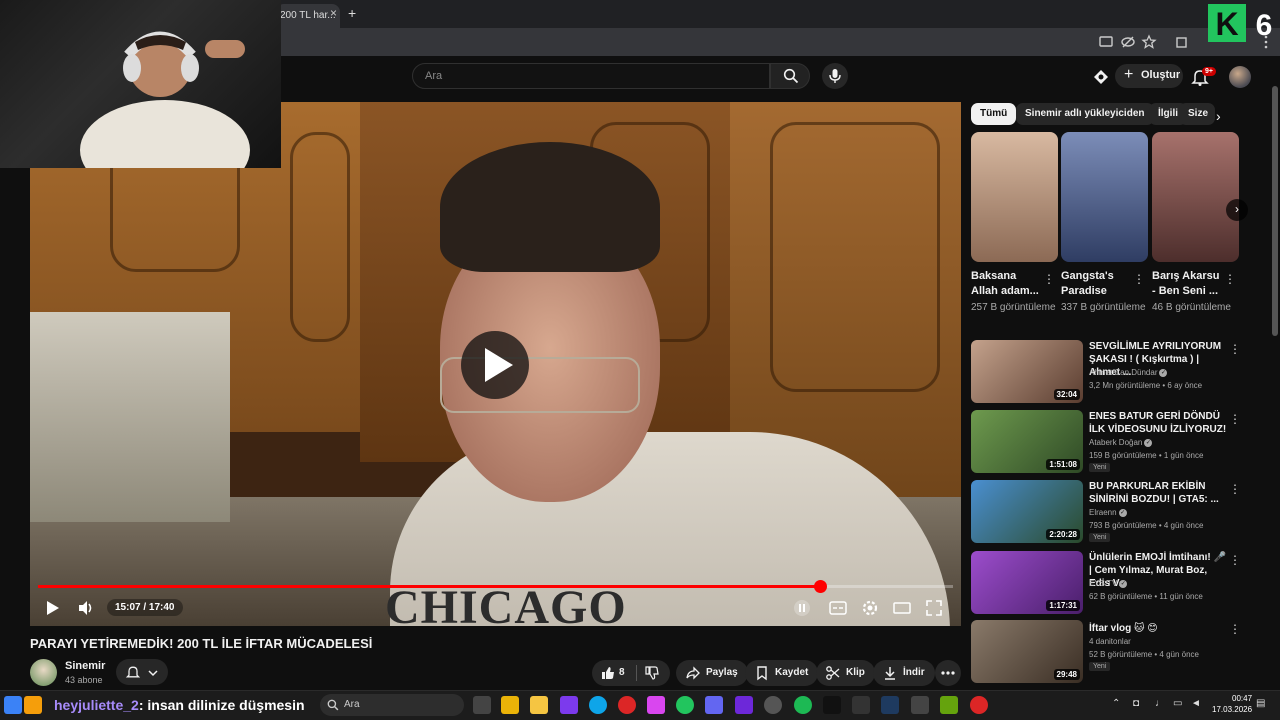 Image resolution: width=1280 pixels, height=720 pixels. I want to click on save-button: Kaydet, so click(782, 673).